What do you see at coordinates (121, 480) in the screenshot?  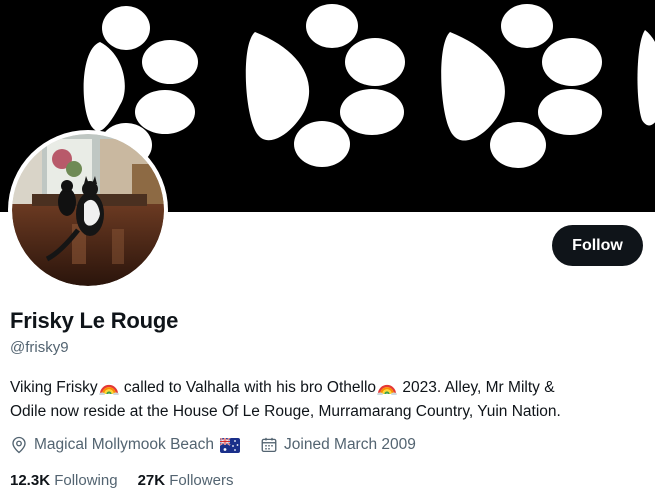 I see `follow-stats: 12.3K Following 27K Followers` at bounding box center [121, 480].